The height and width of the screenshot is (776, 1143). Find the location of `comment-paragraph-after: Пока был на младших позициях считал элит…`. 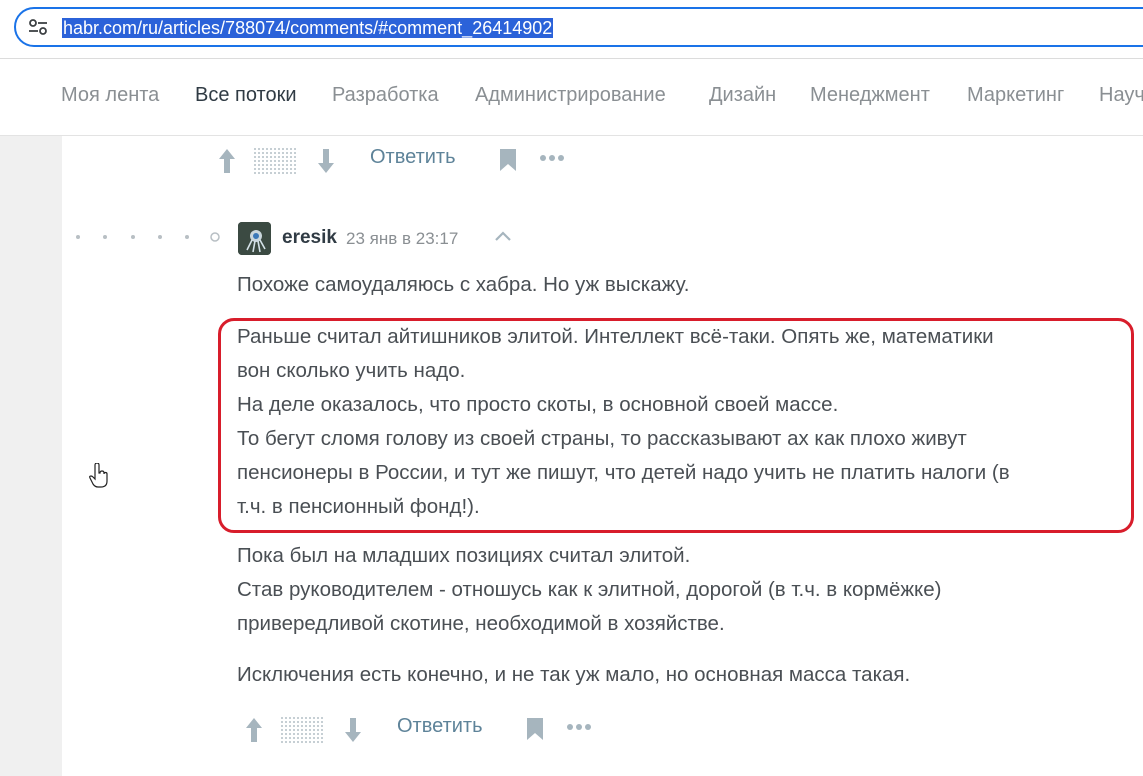

comment-paragraph-after: Пока был на младших позициях считал элит… is located at coordinates (589, 590).